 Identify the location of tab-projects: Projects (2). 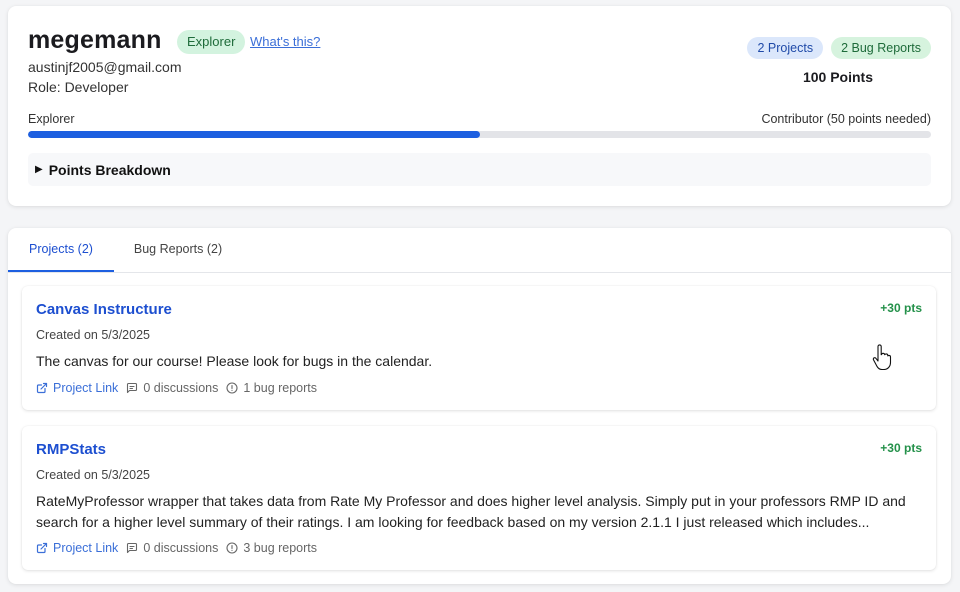
(61, 250).